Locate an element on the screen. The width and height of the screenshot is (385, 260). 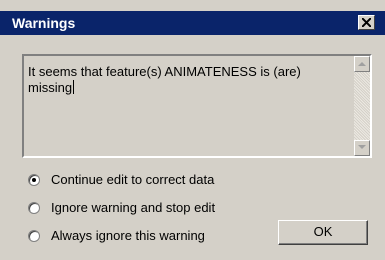
radio-dot is located at coordinates (34, 180).